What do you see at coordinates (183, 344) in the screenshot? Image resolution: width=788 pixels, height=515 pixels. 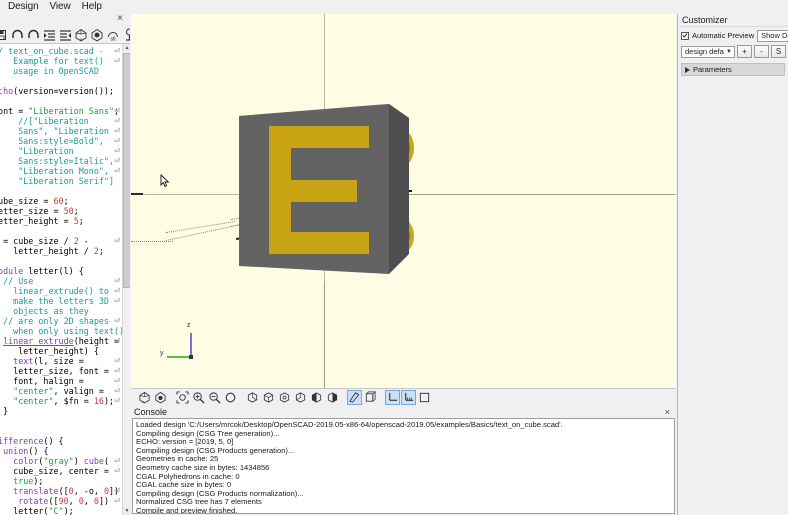 I see `axis-gizmo: y z` at bounding box center [183, 344].